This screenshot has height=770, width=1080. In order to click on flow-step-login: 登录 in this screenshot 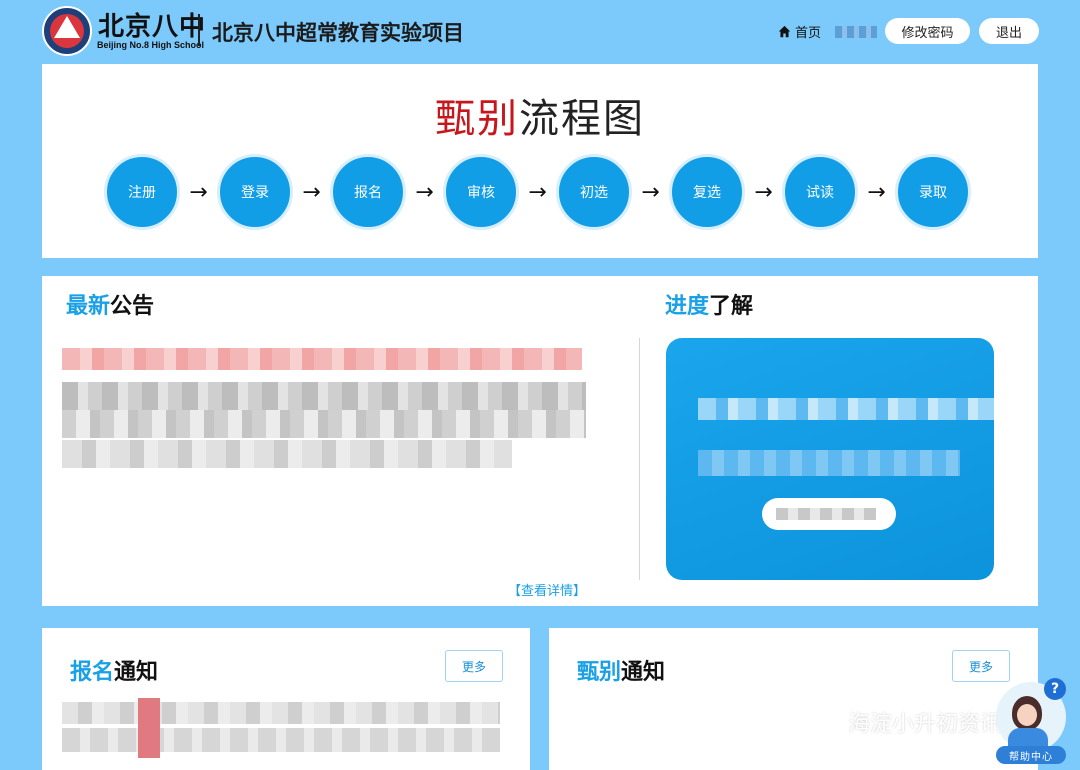, I will do `click(255, 192)`.